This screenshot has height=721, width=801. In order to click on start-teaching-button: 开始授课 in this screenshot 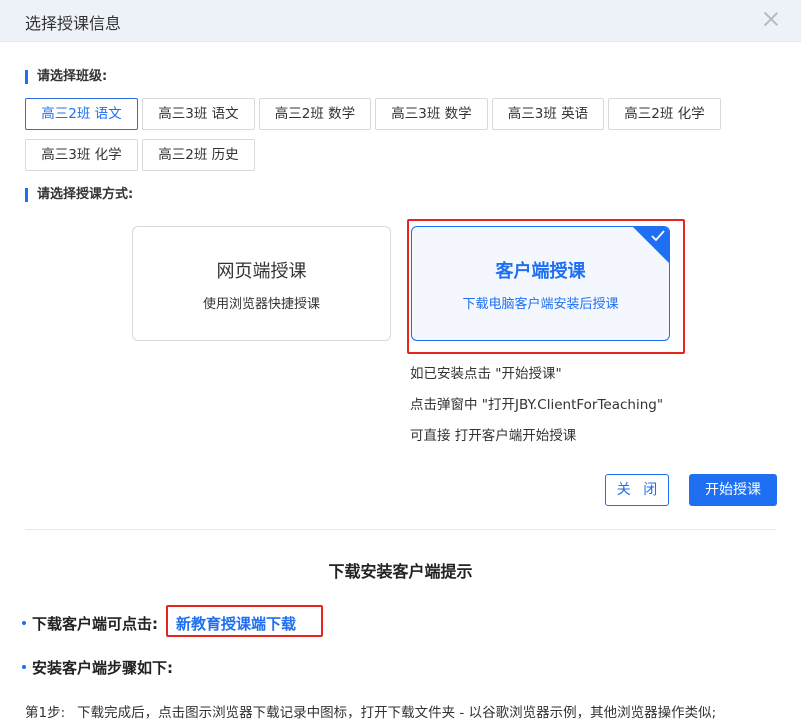, I will do `click(733, 490)`.